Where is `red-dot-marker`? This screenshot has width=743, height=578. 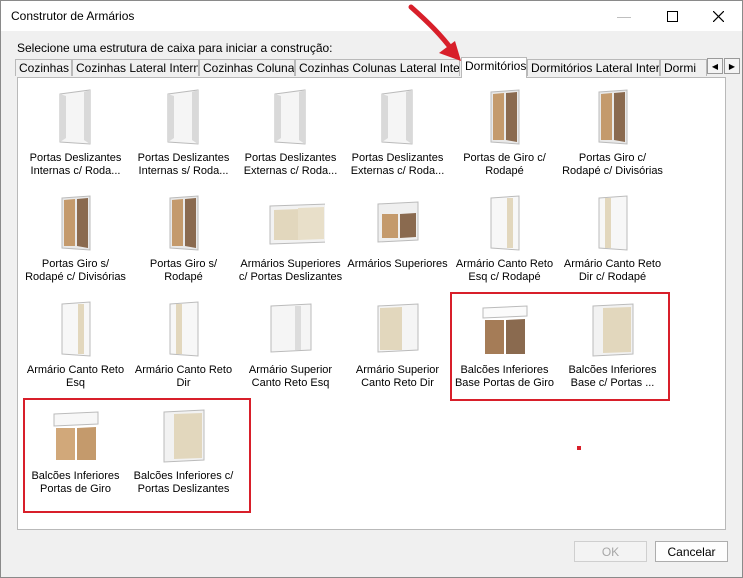 red-dot-marker is located at coordinates (579, 448).